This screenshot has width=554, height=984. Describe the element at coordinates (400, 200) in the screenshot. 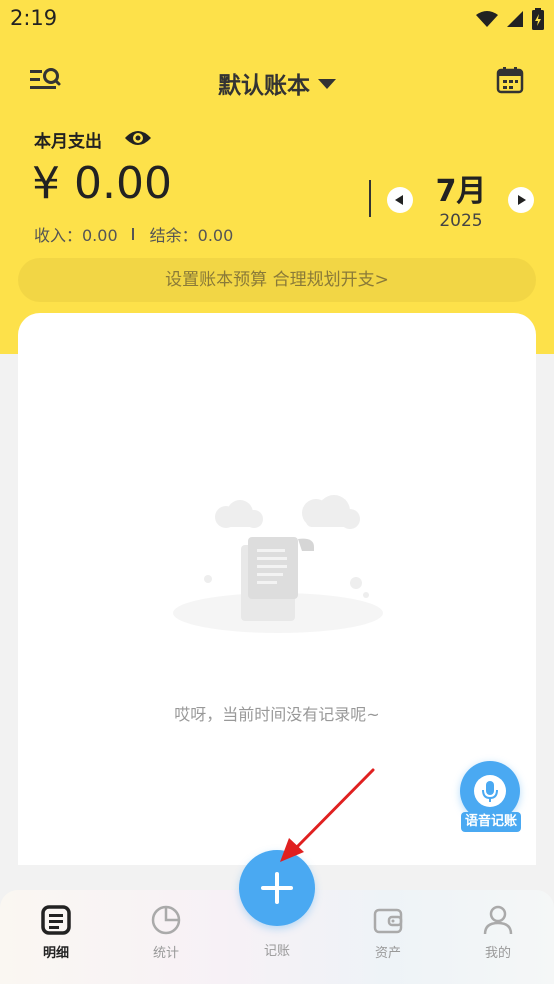

I see `previous-month-button` at that location.